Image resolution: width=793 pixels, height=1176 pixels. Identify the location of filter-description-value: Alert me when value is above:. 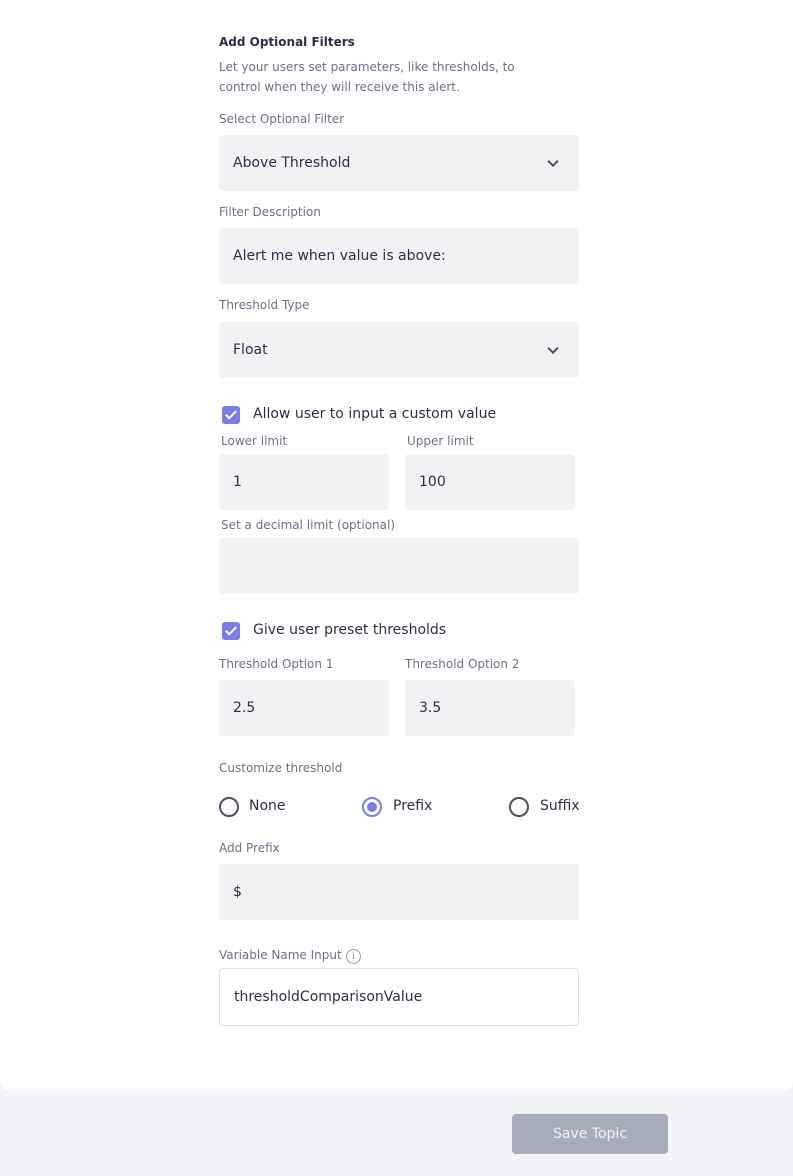
(339, 256).